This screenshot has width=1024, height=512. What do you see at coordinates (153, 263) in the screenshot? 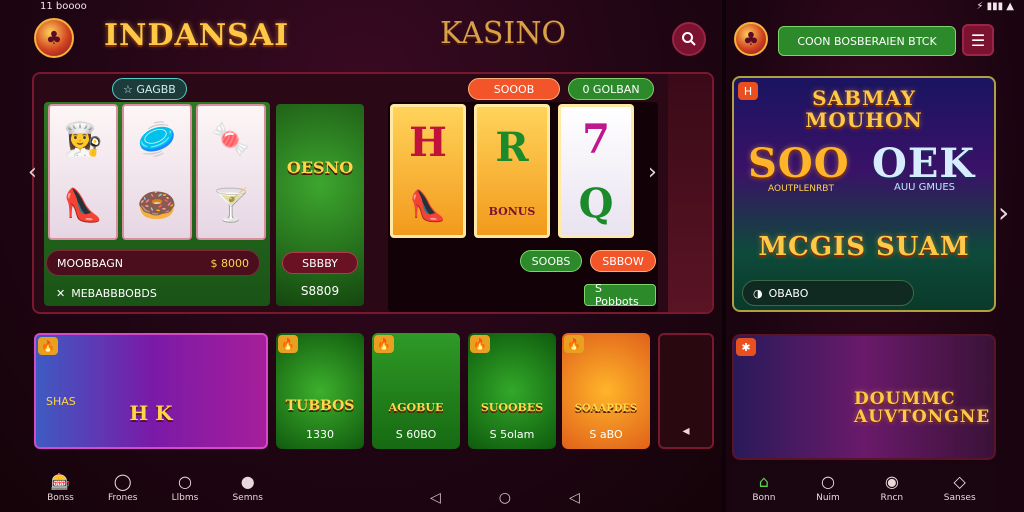
I see `bet-bar: MOOBBAGN $ 8000` at bounding box center [153, 263].